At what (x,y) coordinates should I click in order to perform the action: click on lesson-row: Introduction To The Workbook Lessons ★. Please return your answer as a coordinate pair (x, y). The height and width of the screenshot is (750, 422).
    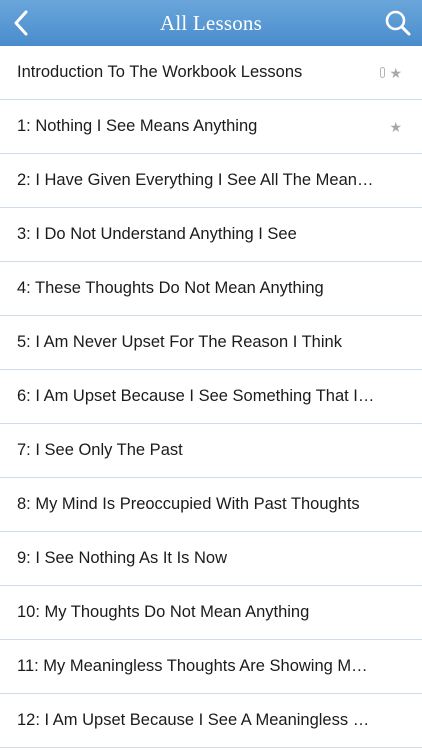
    Looking at the image, I should click on (211, 73).